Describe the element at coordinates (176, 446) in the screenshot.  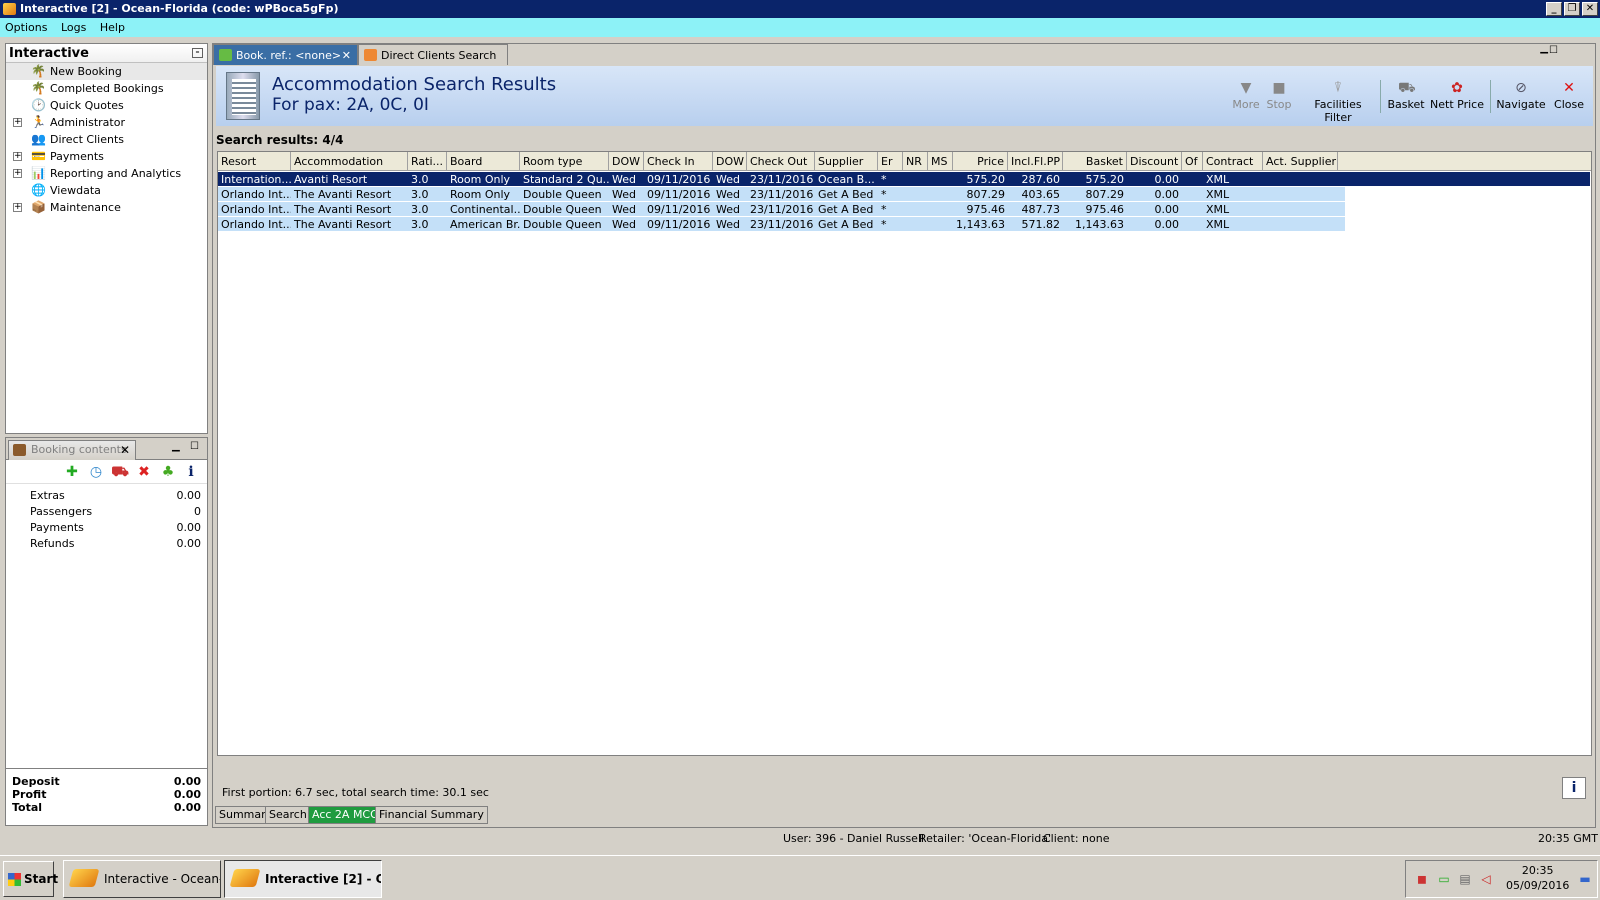
I see `minimize-panel-button: ▁` at that location.